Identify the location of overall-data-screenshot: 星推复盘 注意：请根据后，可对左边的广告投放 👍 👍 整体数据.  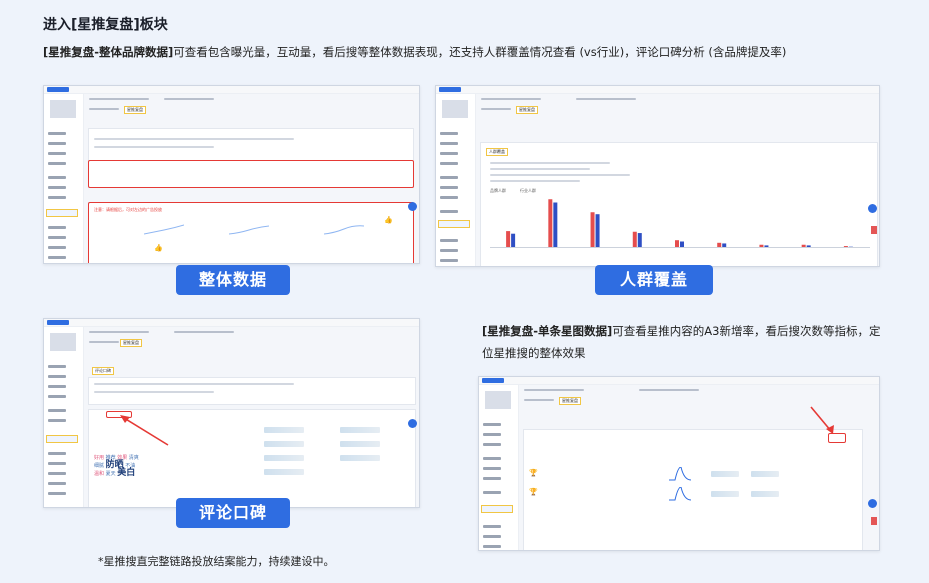
(231, 174).